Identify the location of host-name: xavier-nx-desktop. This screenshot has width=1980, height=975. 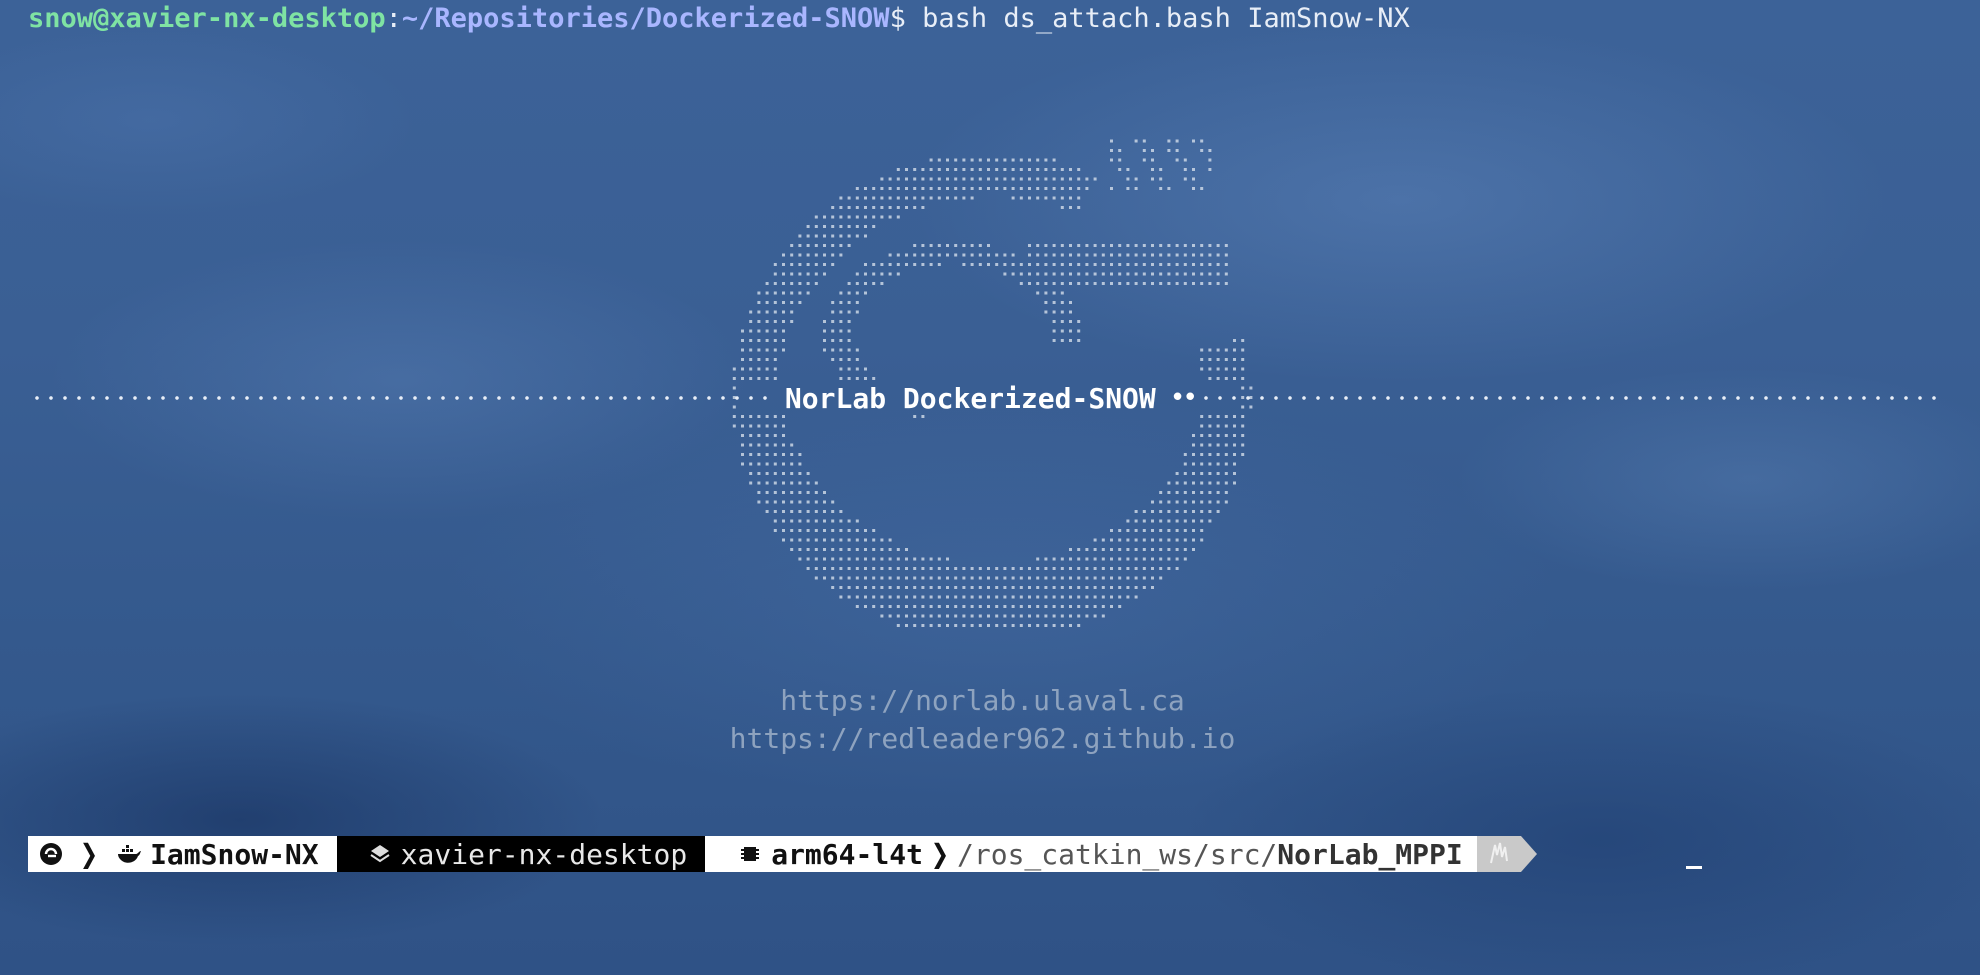
(544, 854).